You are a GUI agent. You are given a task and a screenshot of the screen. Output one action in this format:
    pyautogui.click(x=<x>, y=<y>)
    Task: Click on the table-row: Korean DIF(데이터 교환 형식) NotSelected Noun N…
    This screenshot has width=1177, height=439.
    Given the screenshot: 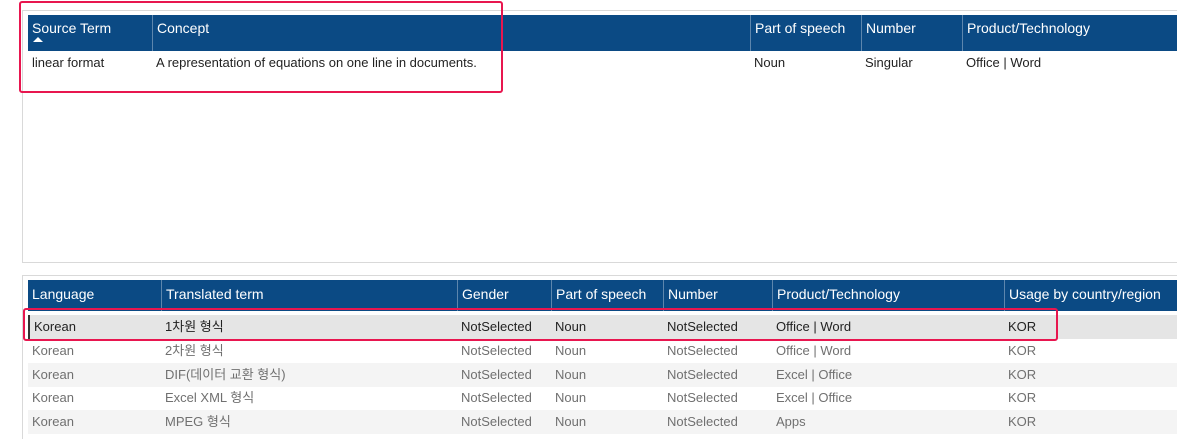 What is the action you would take?
    pyautogui.click(x=602, y=375)
    